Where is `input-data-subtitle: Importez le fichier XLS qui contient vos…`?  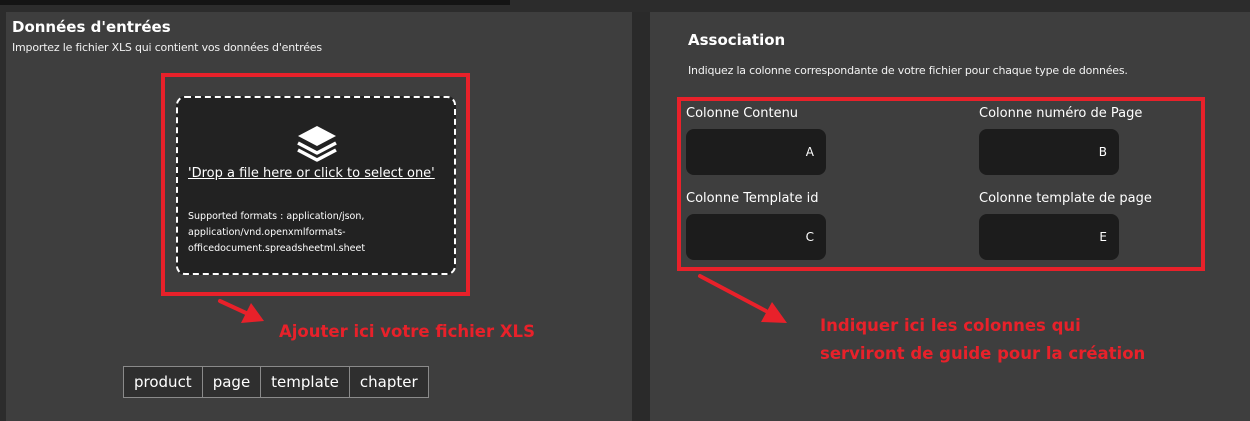 input-data-subtitle: Importez le fichier XLS qui contient vos… is located at coordinates (167, 47).